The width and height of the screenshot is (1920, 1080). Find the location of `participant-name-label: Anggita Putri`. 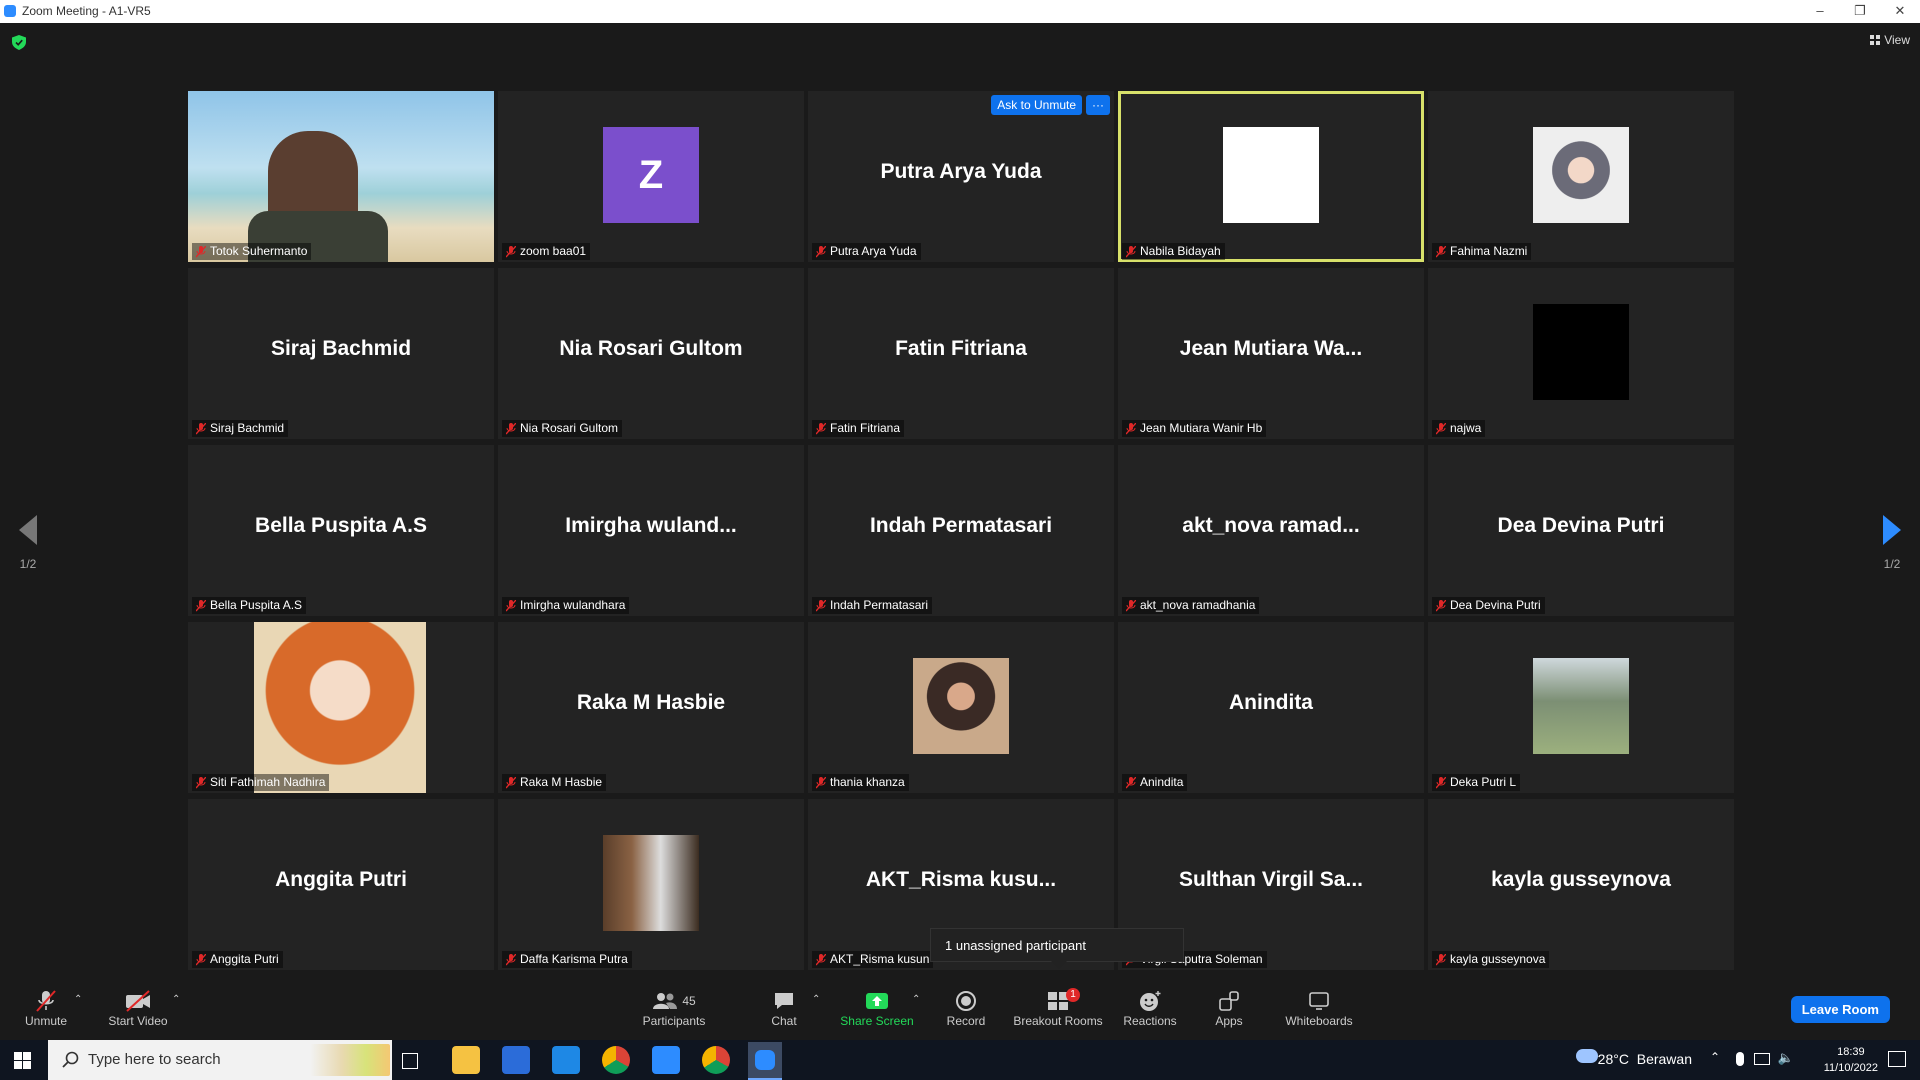

participant-name-label: Anggita Putri is located at coordinates (237, 959).